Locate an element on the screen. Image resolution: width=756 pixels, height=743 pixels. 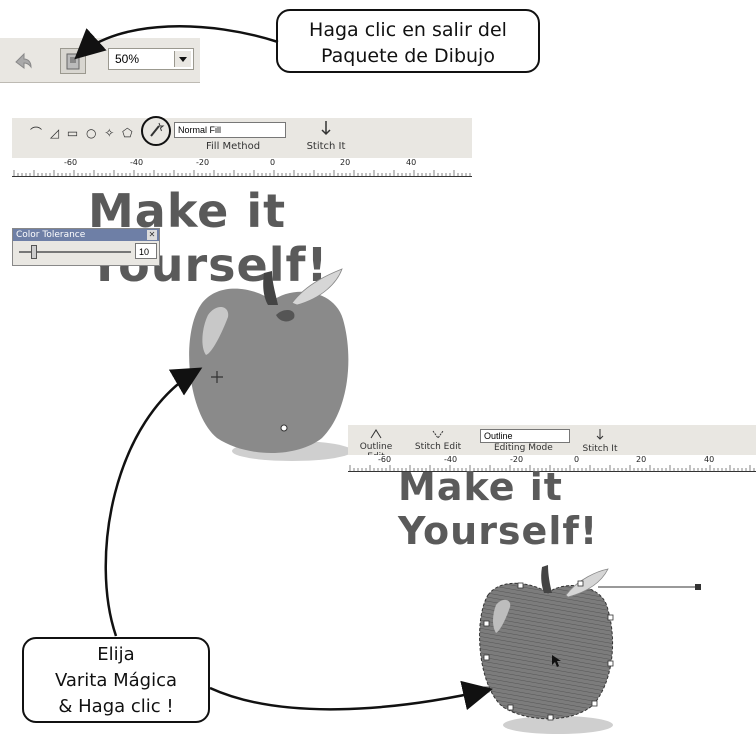
canvas-title-text: Make it Yourself! is located at coordinates (498, 509).